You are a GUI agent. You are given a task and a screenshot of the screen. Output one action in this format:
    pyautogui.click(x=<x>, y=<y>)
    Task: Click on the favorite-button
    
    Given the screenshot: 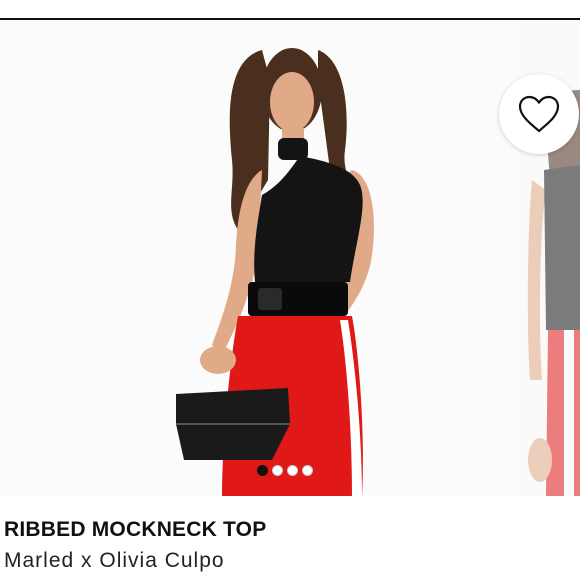 What is the action you would take?
    pyautogui.click(x=539, y=114)
    